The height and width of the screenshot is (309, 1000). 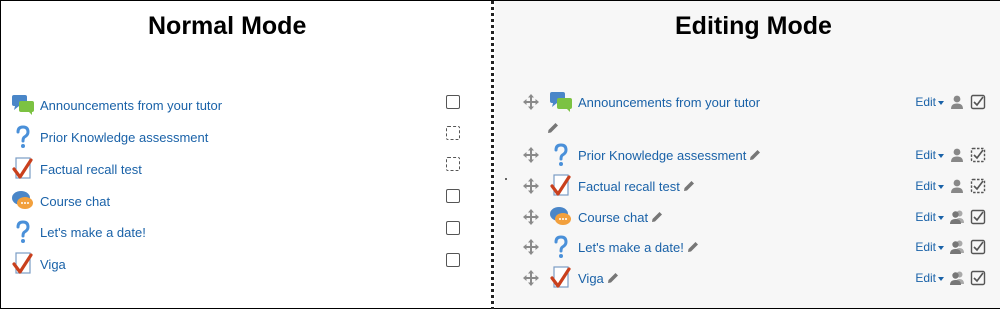 What do you see at coordinates (246, 201) in the screenshot?
I see `activity-row: Course chat` at bounding box center [246, 201].